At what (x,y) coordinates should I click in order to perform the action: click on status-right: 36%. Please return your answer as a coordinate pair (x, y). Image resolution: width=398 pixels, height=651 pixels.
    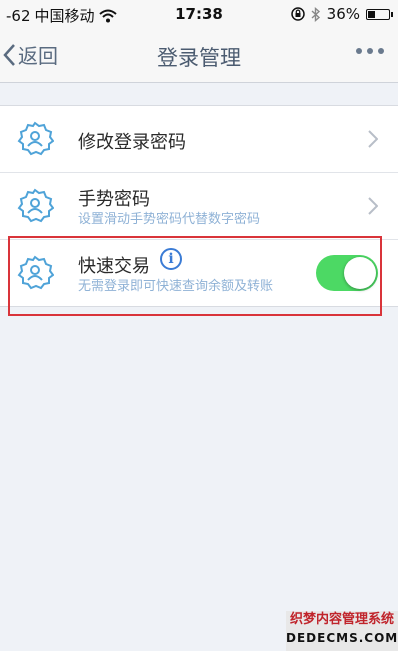
    Looking at the image, I should click on (341, 14).